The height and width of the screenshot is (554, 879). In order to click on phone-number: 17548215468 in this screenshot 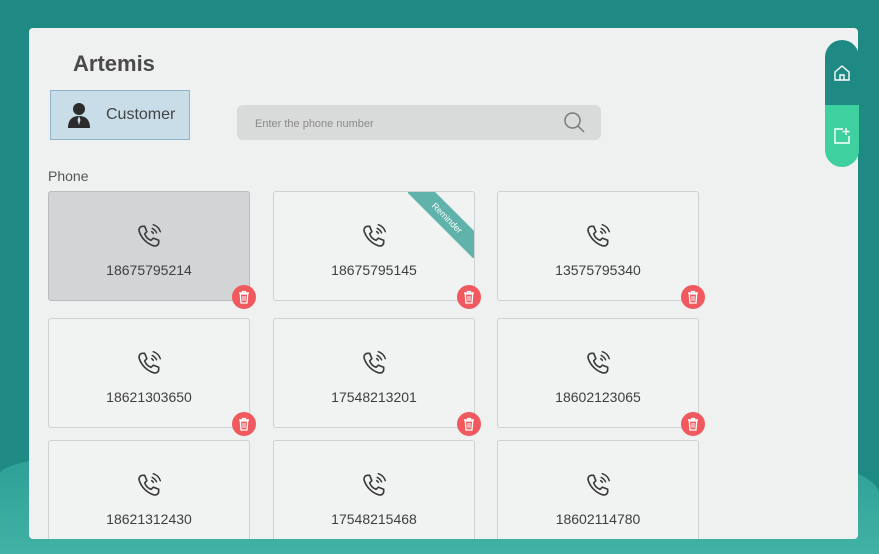, I will do `click(374, 519)`.